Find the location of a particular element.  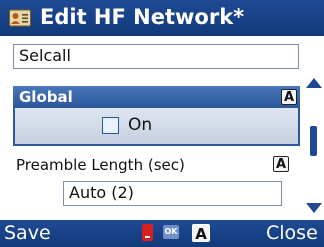

global-row: Global A is located at coordinates (156, 97).